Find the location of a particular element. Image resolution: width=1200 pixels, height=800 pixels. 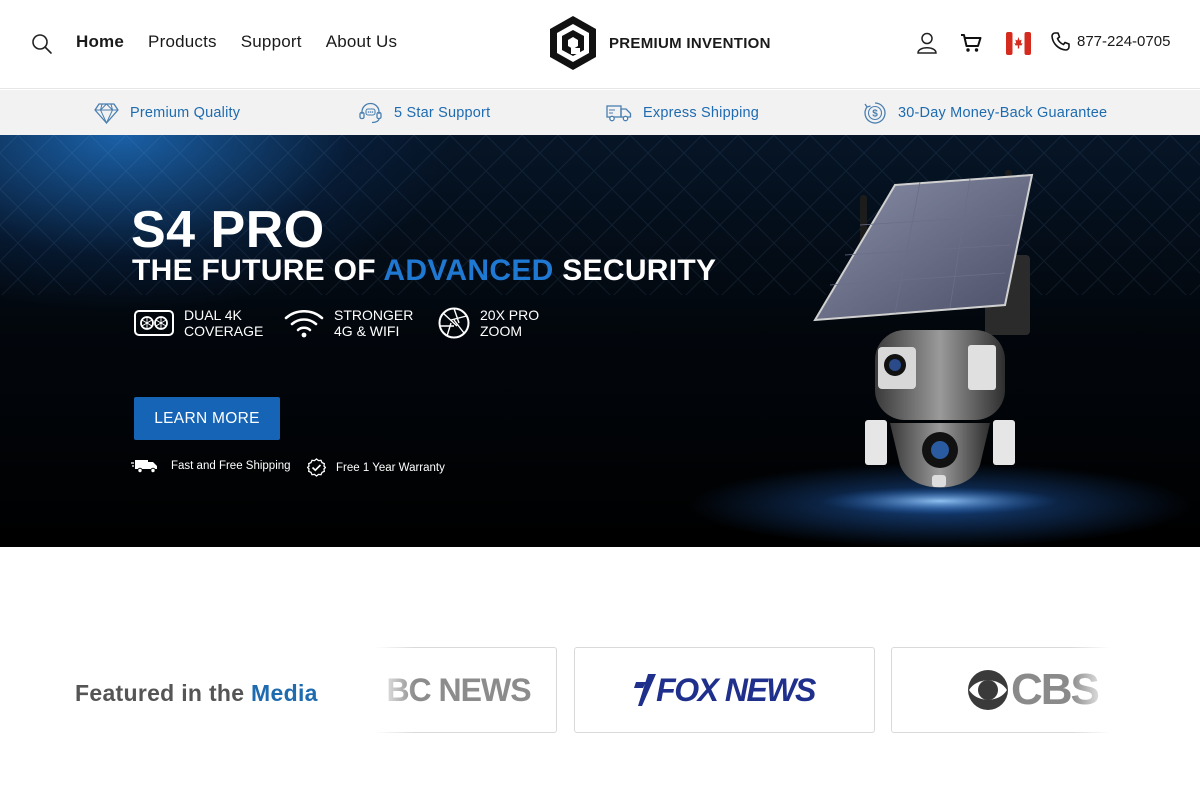

media-card-fox-news: FOX NEWS is located at coordinates (724, 690).